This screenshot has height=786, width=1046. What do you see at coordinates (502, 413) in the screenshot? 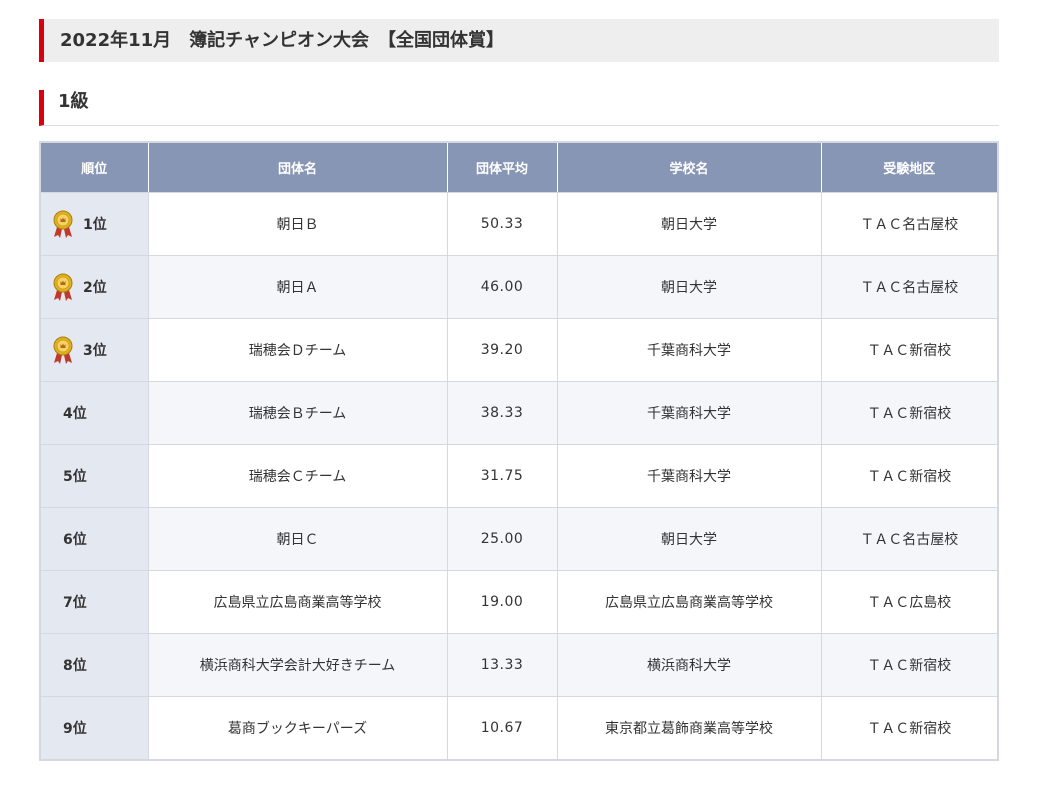
I see `team-average-cell: 38.33` at bounding box center [502, 413].